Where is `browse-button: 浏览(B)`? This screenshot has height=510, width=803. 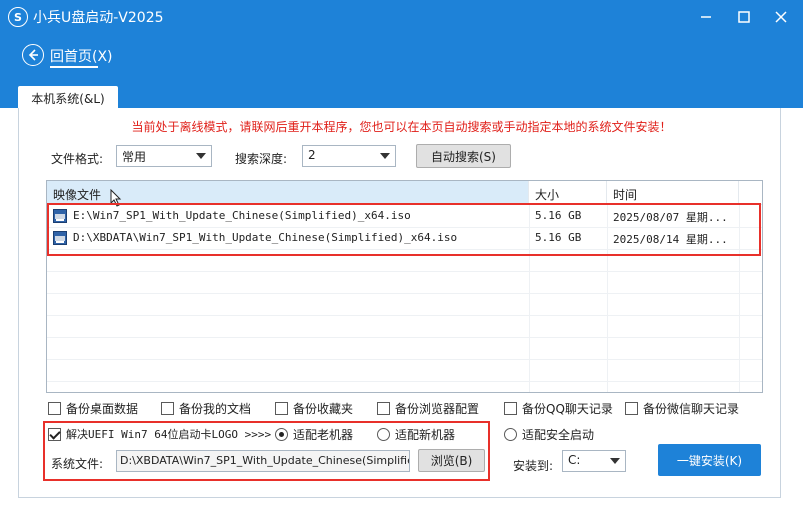 browse-button: 浏览(B) is located at coordinates (451, 460).